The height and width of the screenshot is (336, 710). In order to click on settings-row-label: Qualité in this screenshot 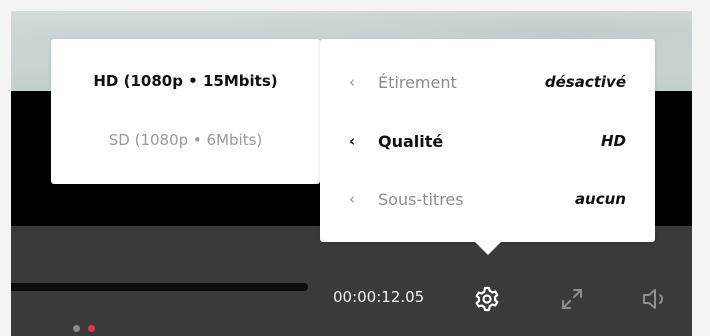, I will do `click(411, 141)`.